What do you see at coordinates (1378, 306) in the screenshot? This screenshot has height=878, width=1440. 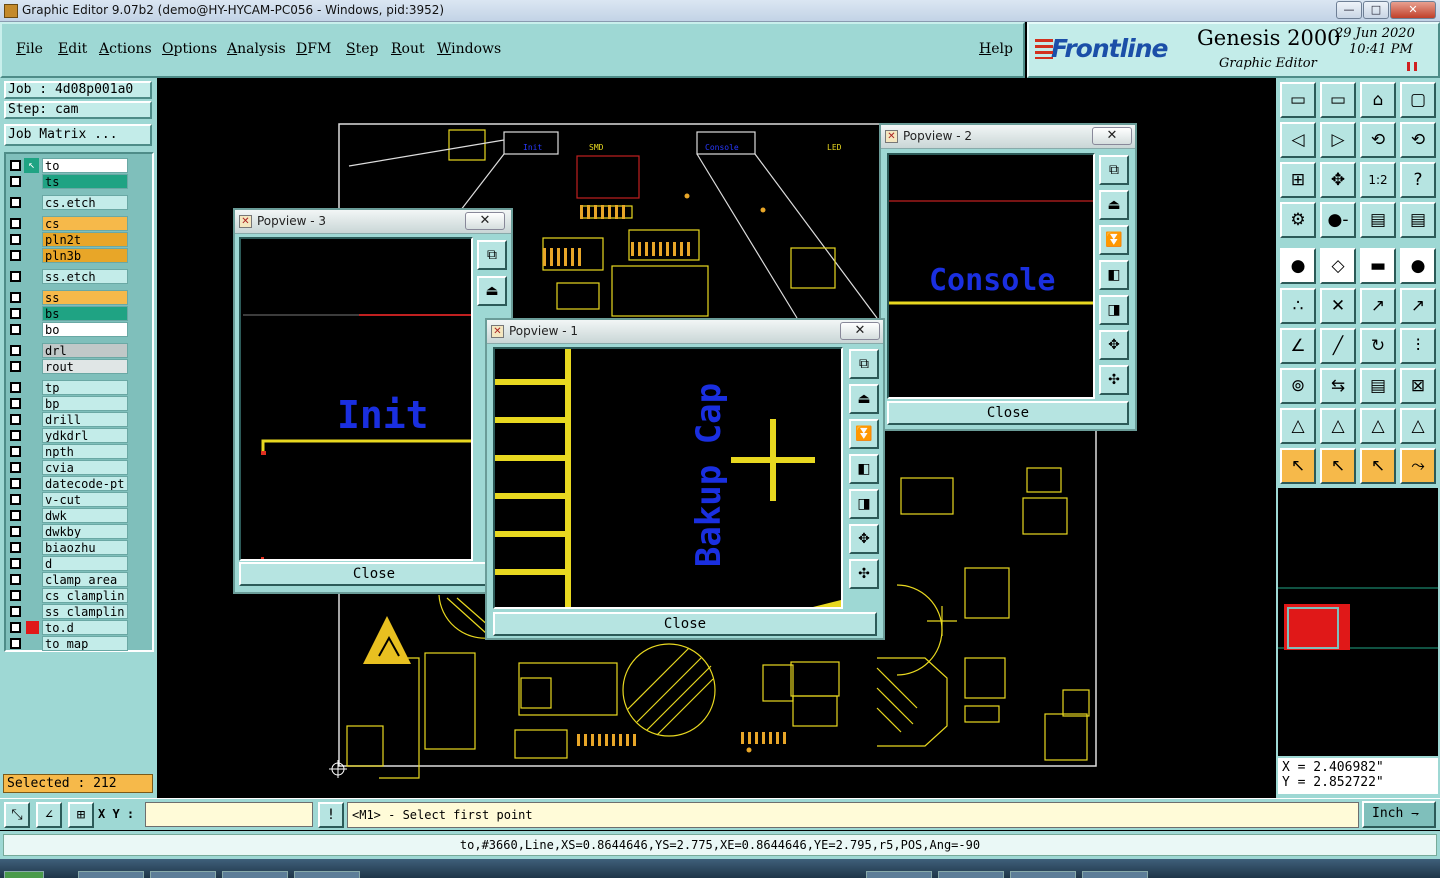 I see `add-line-icon: ↗` at bounding box center [1378, 306].